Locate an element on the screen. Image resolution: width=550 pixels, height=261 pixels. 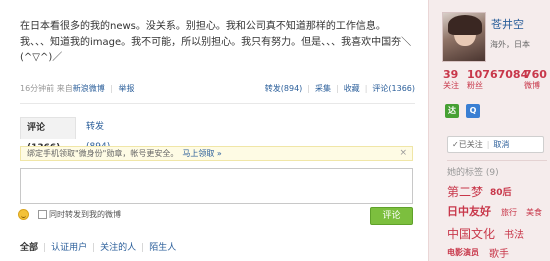
stat-posts: 760 微博 is located at coordinates (535, 79).